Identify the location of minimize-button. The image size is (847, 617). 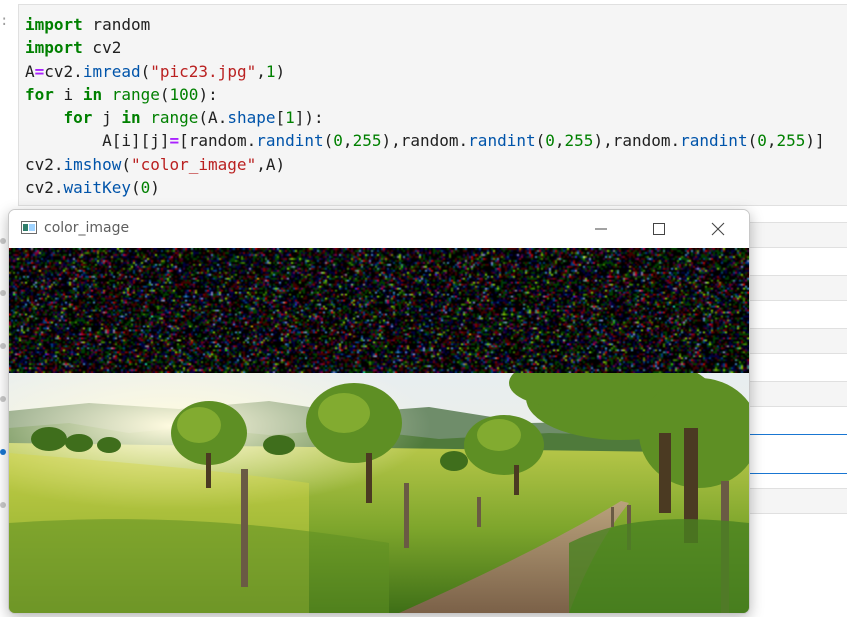
(601, 229).